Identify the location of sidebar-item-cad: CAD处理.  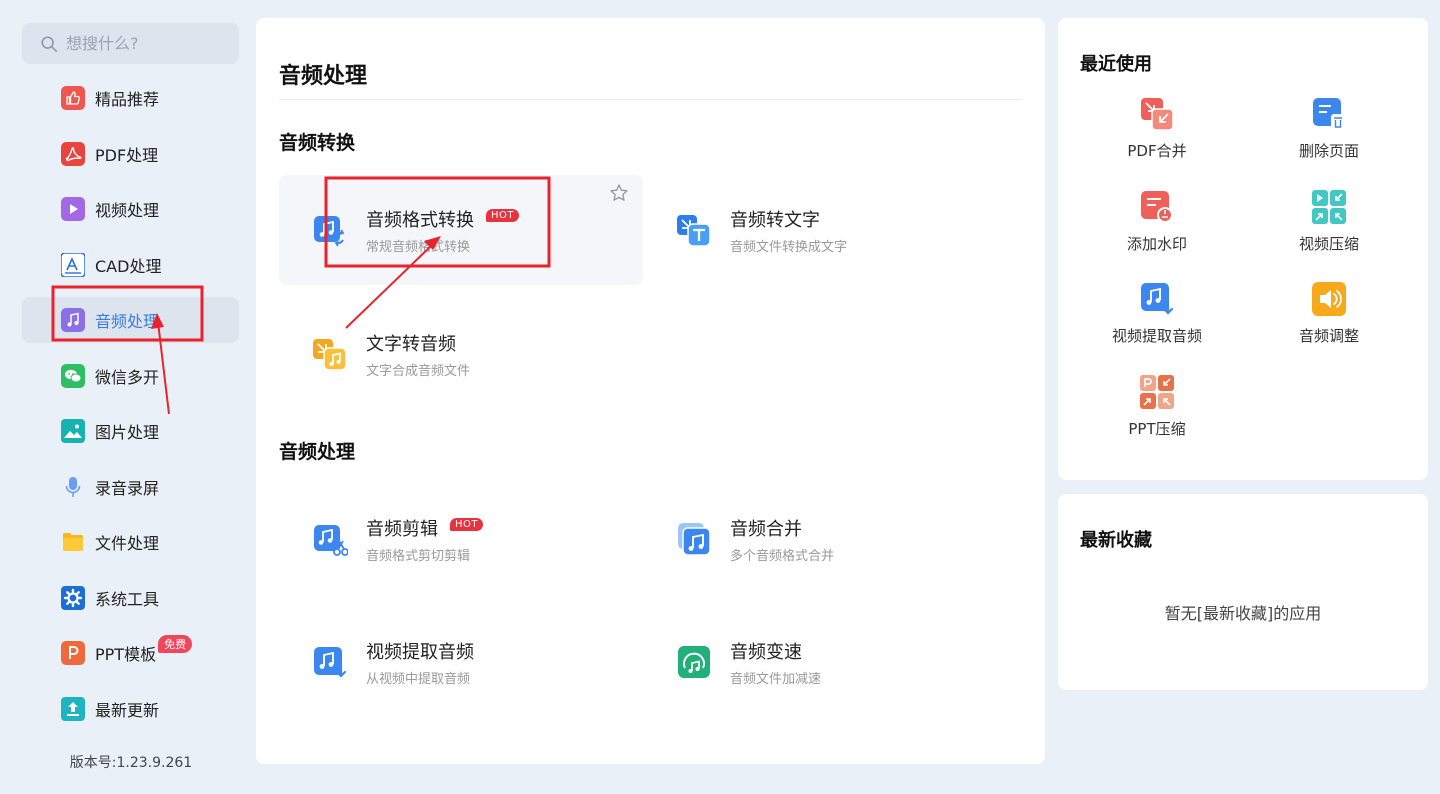
(130, 265).